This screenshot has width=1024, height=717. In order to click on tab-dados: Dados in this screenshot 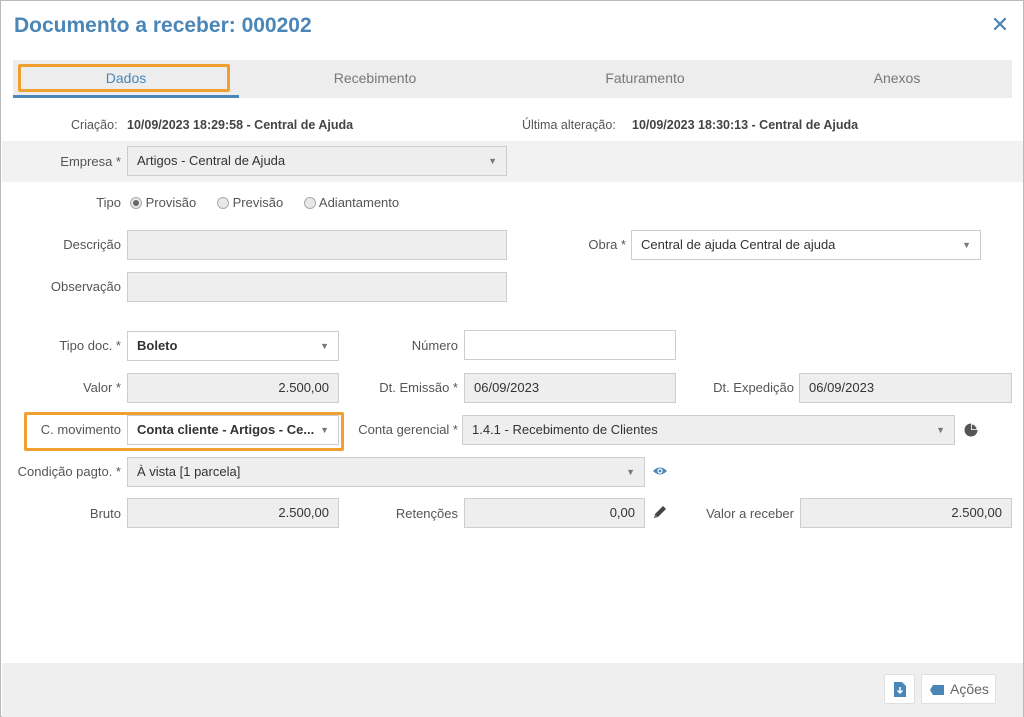, I will do `click(126, 79)`.